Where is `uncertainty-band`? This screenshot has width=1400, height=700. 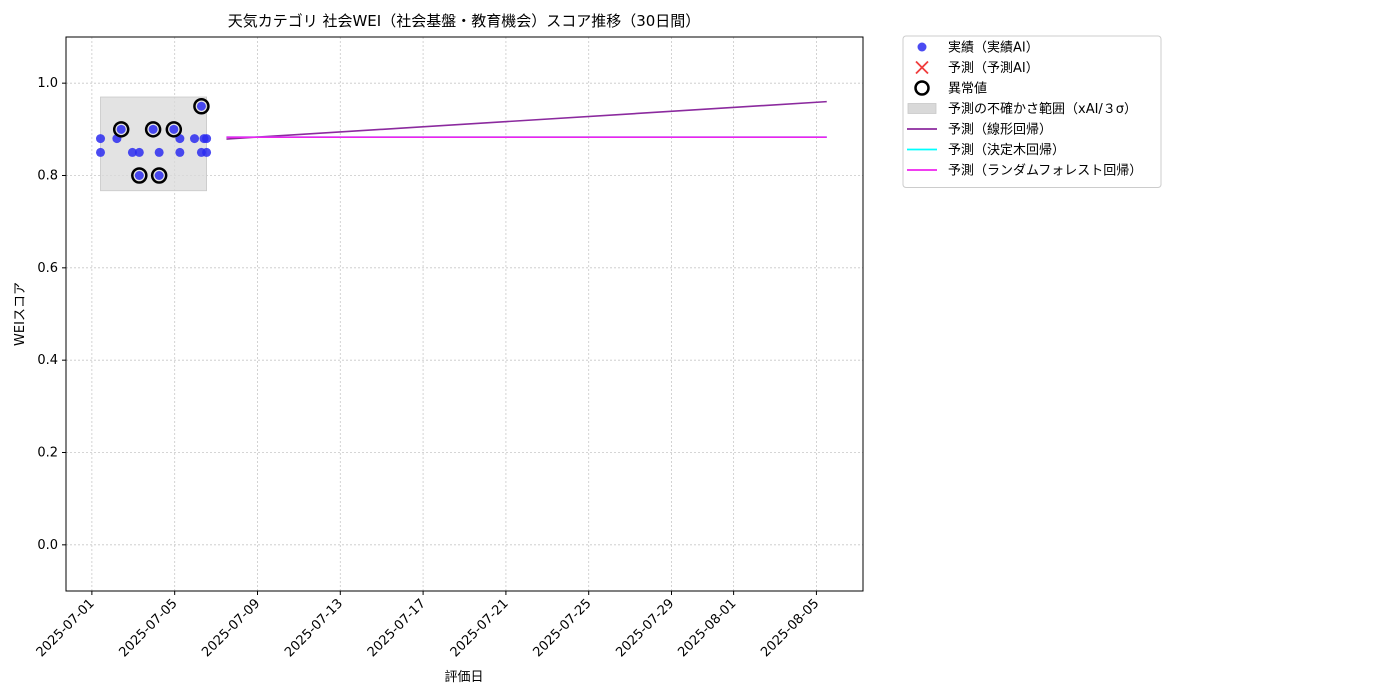 uncertainty-band is located at coordinates (153, 144).